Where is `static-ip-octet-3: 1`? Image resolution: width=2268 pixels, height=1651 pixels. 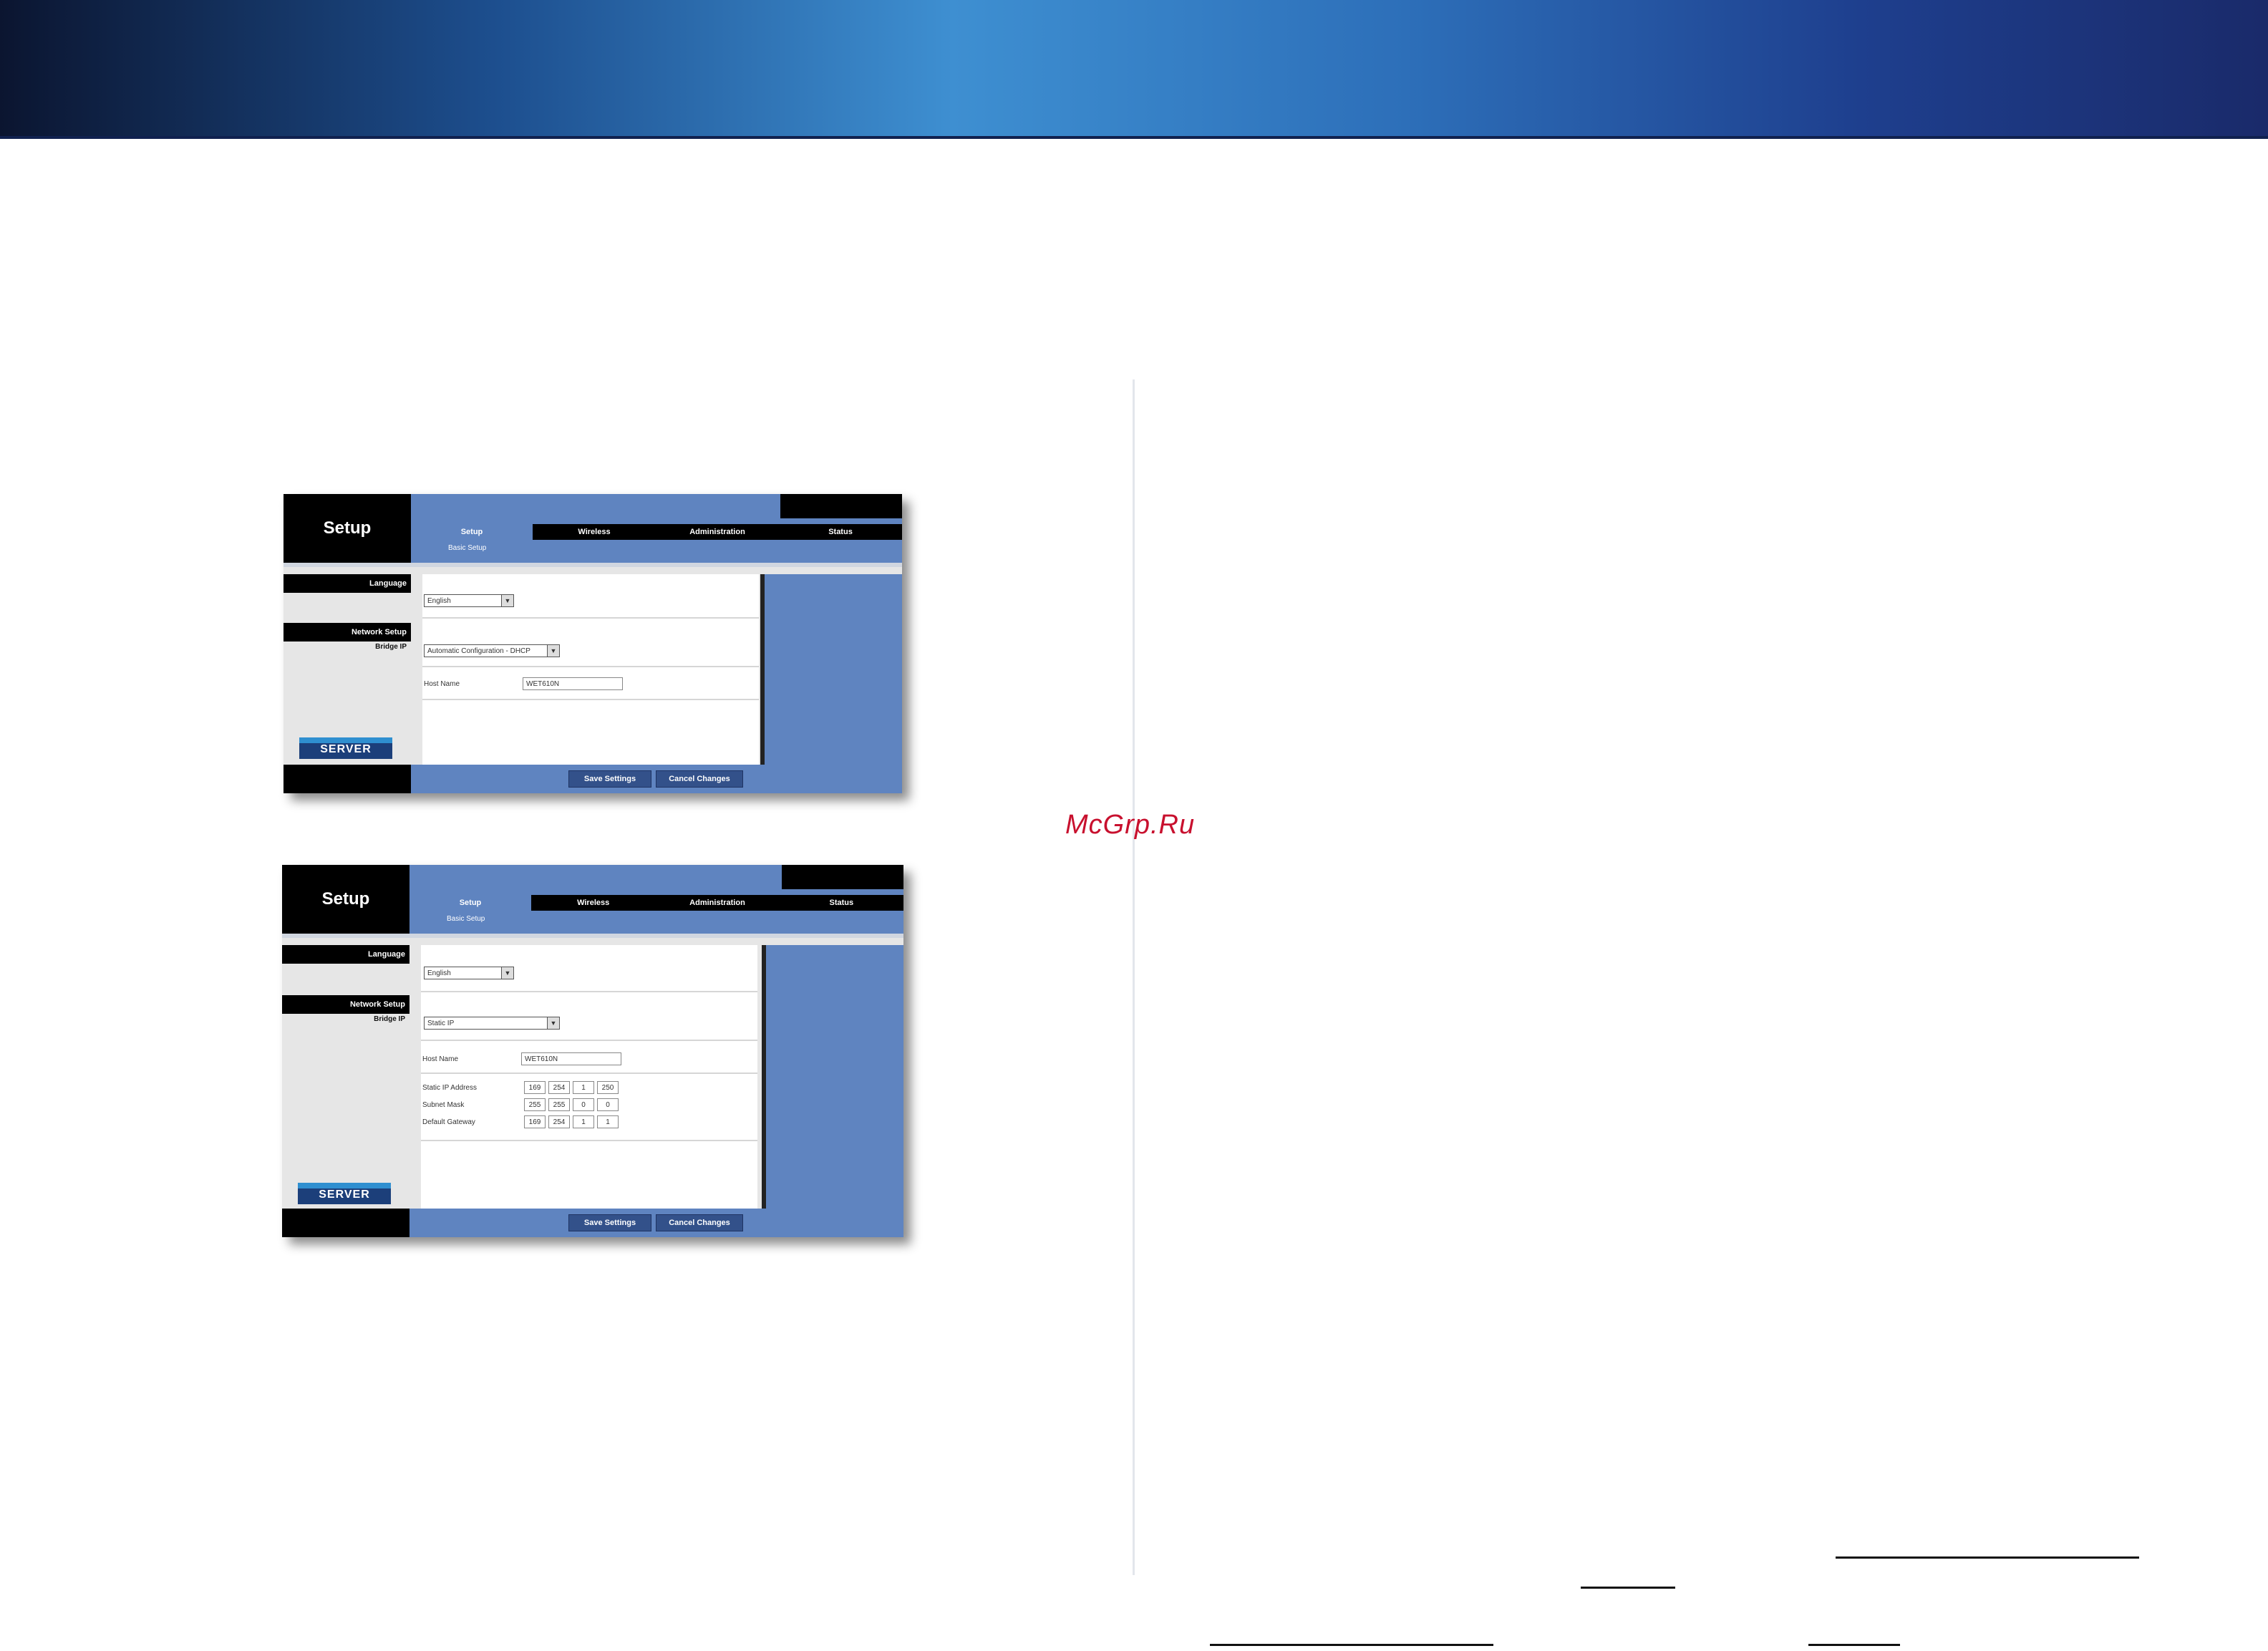 static-ip-octet-3: 1 is located at coordinates (583, 1087).